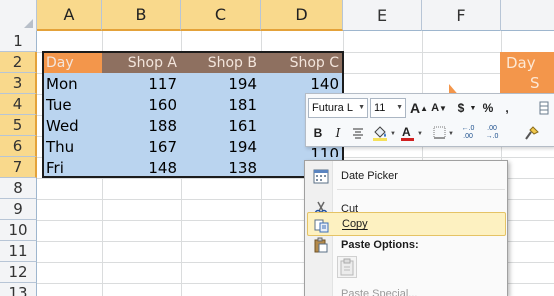 The height and width of the screenshot is (296, 554). I want to click on row-header-7: 7, so click(18, 167).